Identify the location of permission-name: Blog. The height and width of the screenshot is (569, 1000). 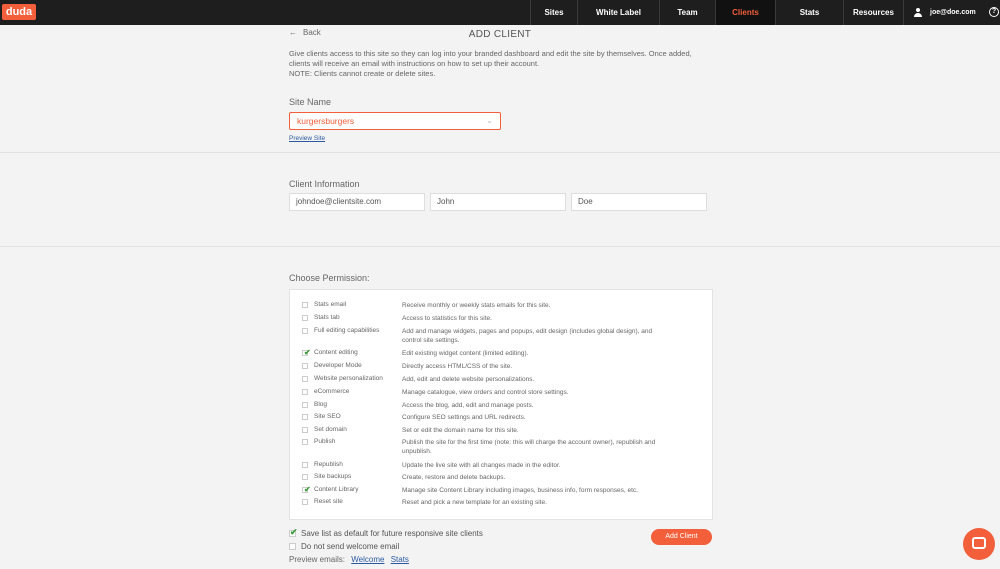
(321, 404).